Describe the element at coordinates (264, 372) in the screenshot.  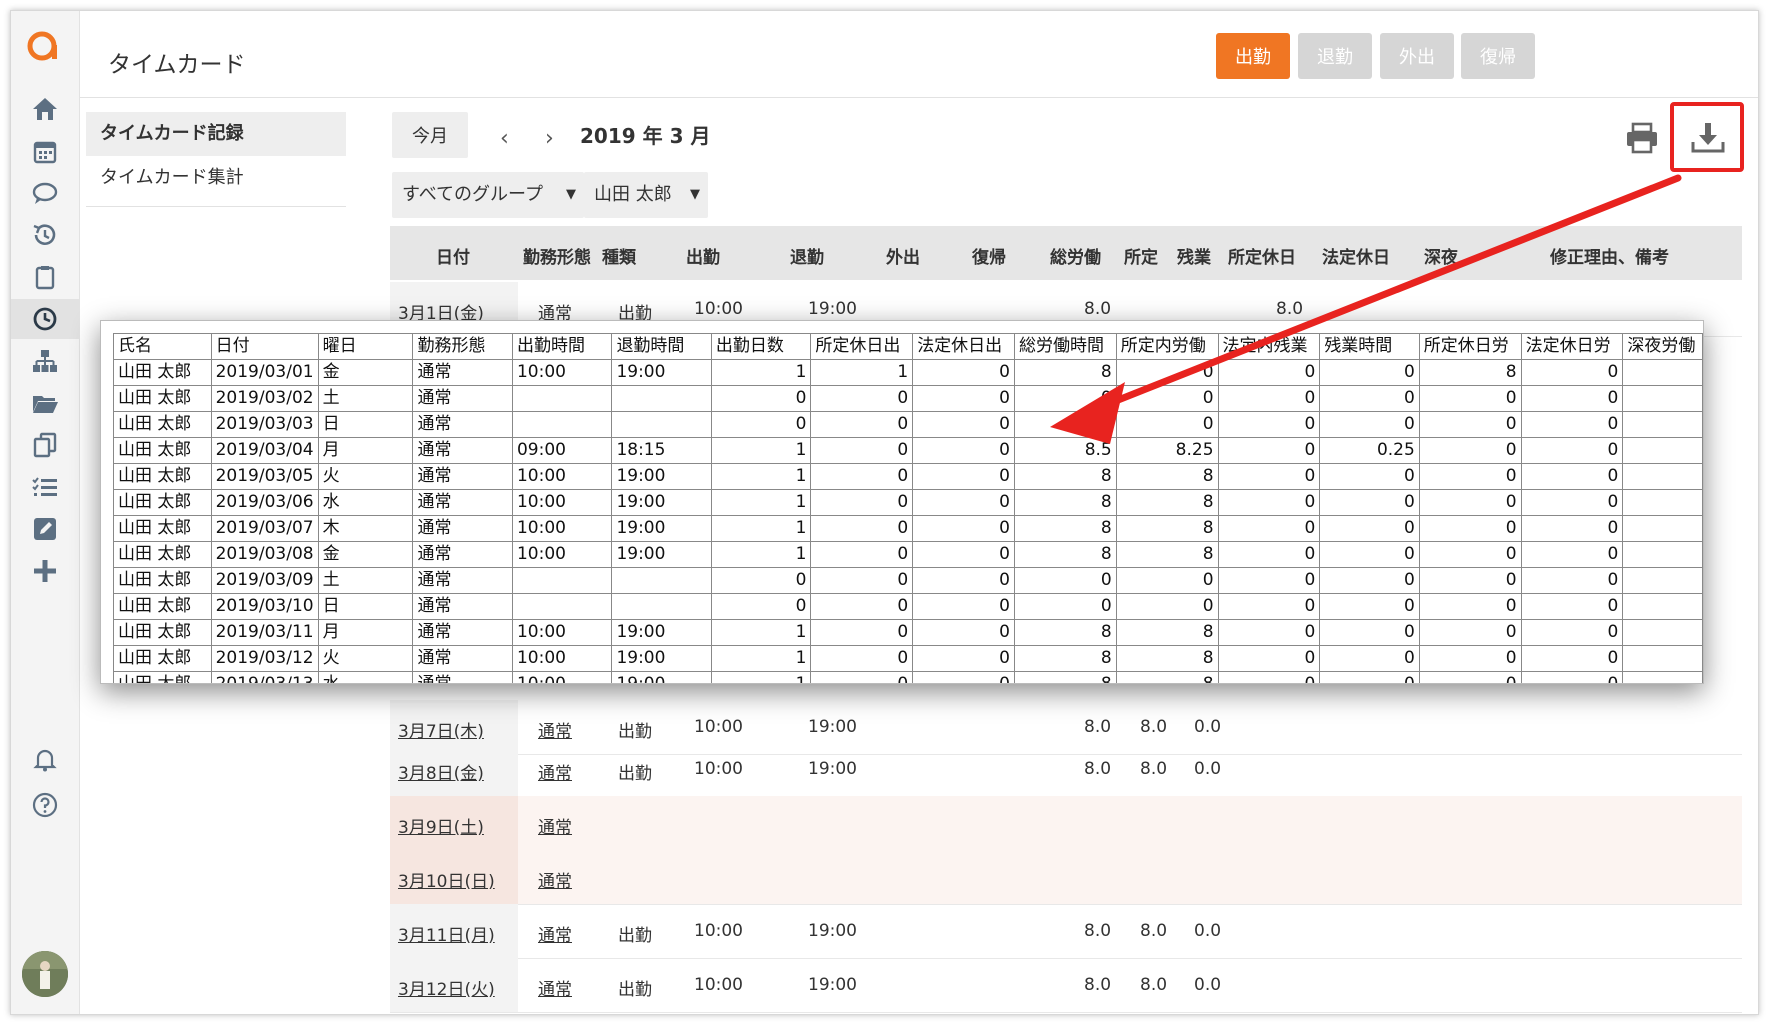
I see `csv-cell: 2019/03/01` at that location.